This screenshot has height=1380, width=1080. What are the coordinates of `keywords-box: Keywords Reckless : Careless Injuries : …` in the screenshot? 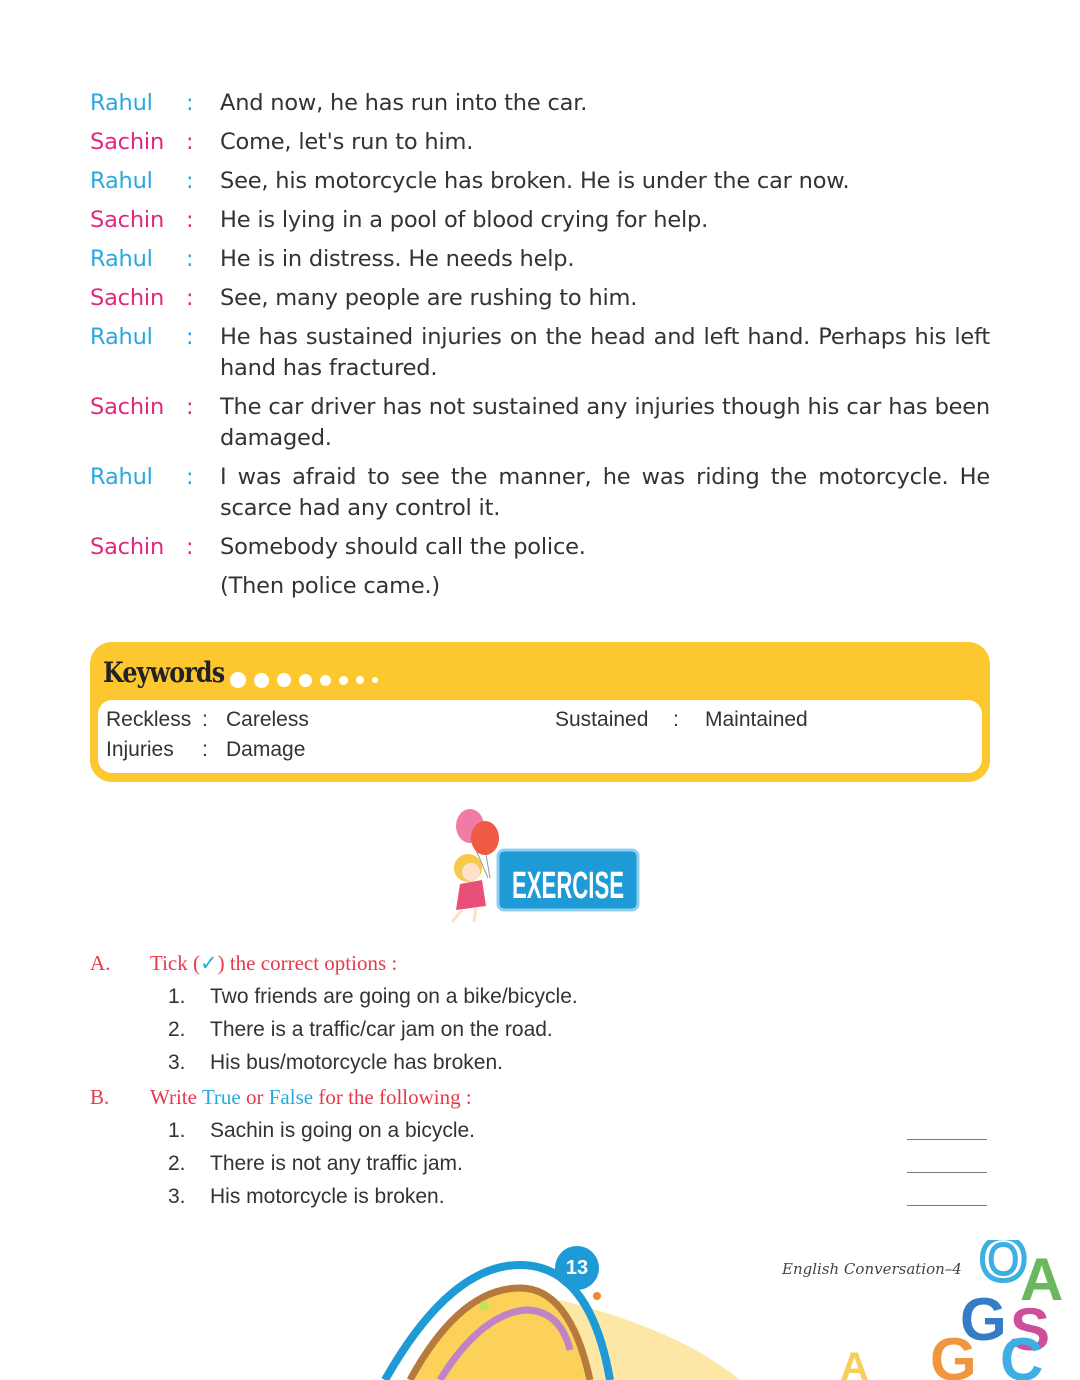 It's located at (540, 712).